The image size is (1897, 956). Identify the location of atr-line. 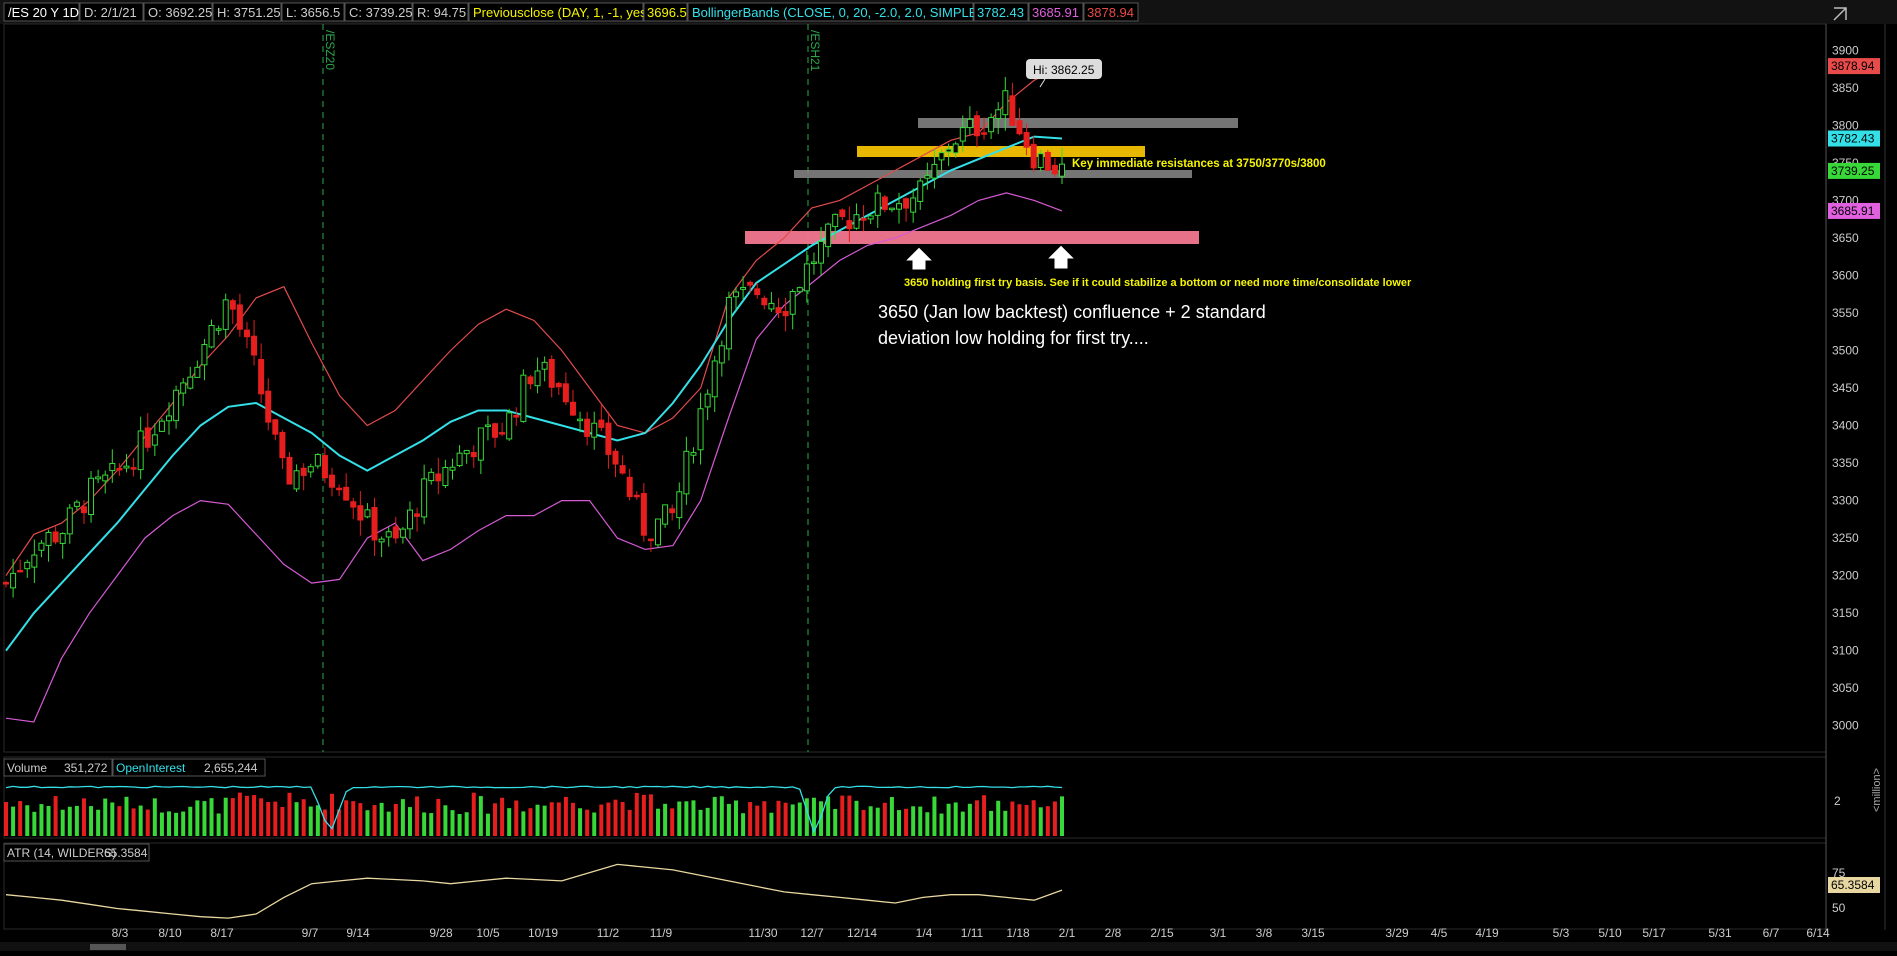
(534, 891).